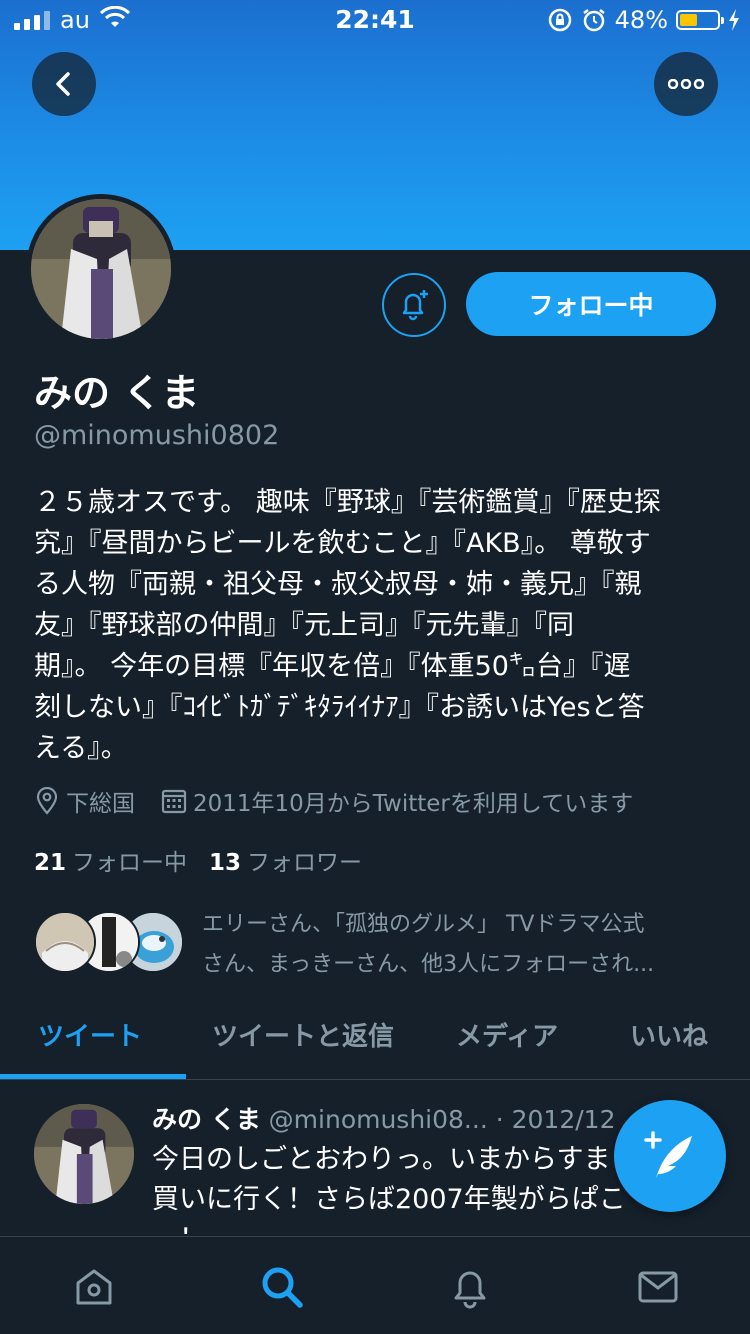 This screenshot has width=750, height=1334. I want to click on following-count: 21, so click(50, 863).